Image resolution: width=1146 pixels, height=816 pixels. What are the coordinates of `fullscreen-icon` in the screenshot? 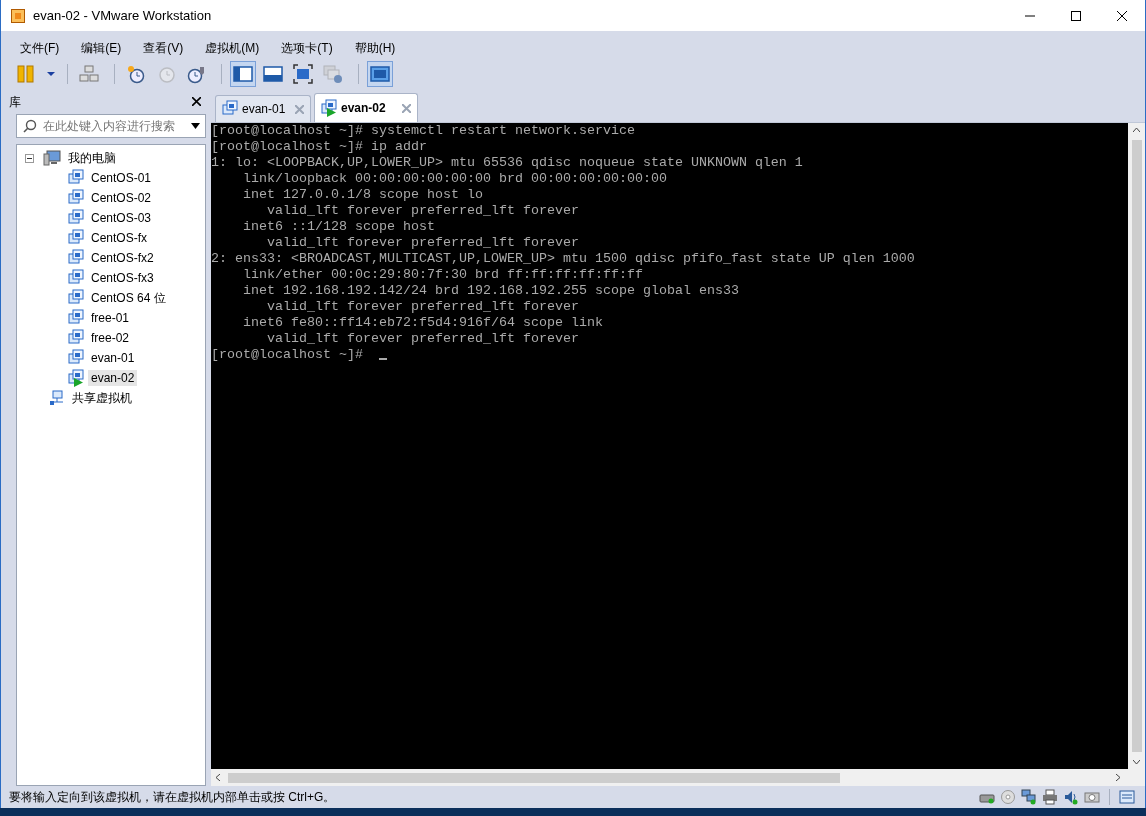 It's located at (303, 74).